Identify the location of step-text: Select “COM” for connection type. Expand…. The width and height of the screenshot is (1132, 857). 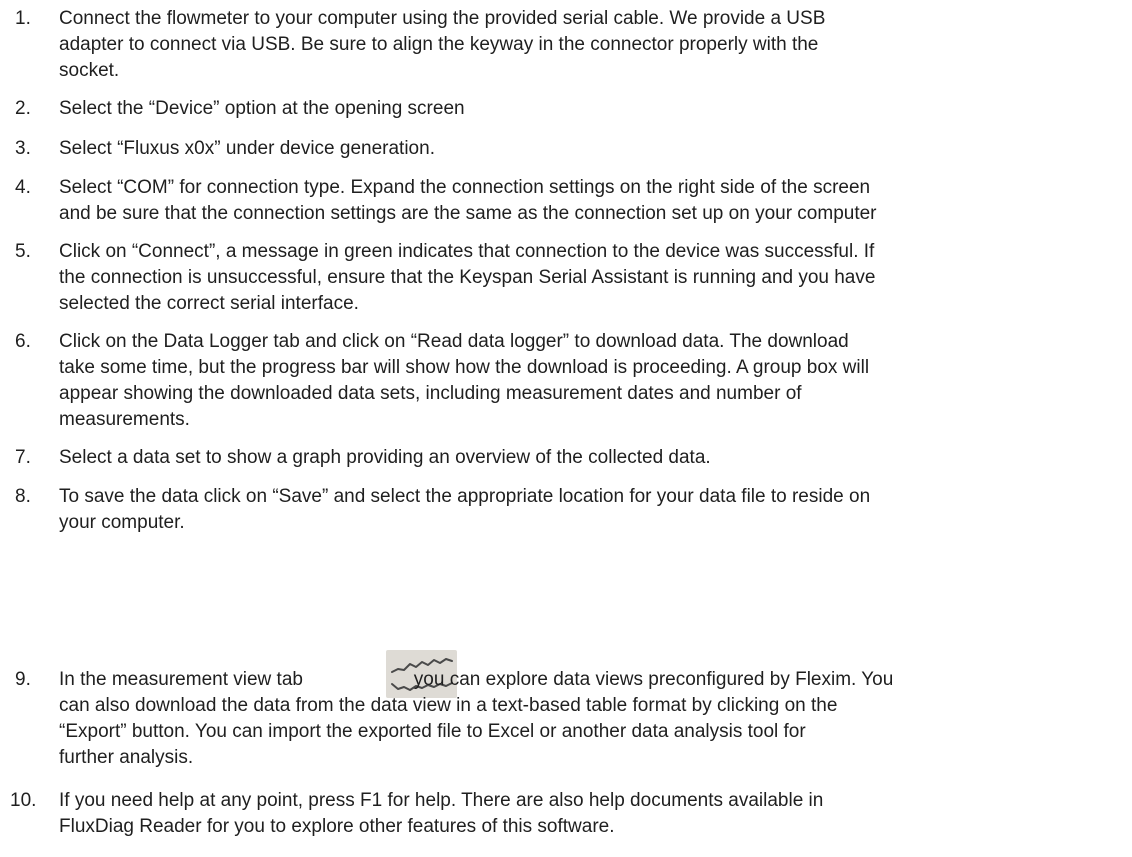
(465, 187).